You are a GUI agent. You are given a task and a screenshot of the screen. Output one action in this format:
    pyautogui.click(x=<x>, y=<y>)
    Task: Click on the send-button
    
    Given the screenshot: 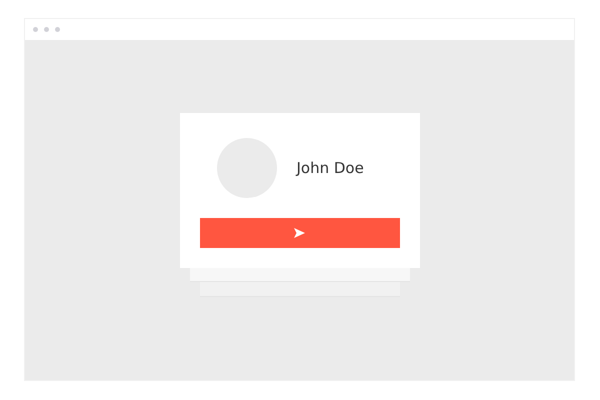 What is the action you would take?
    pyautogui.click(x=300, y=233)
    